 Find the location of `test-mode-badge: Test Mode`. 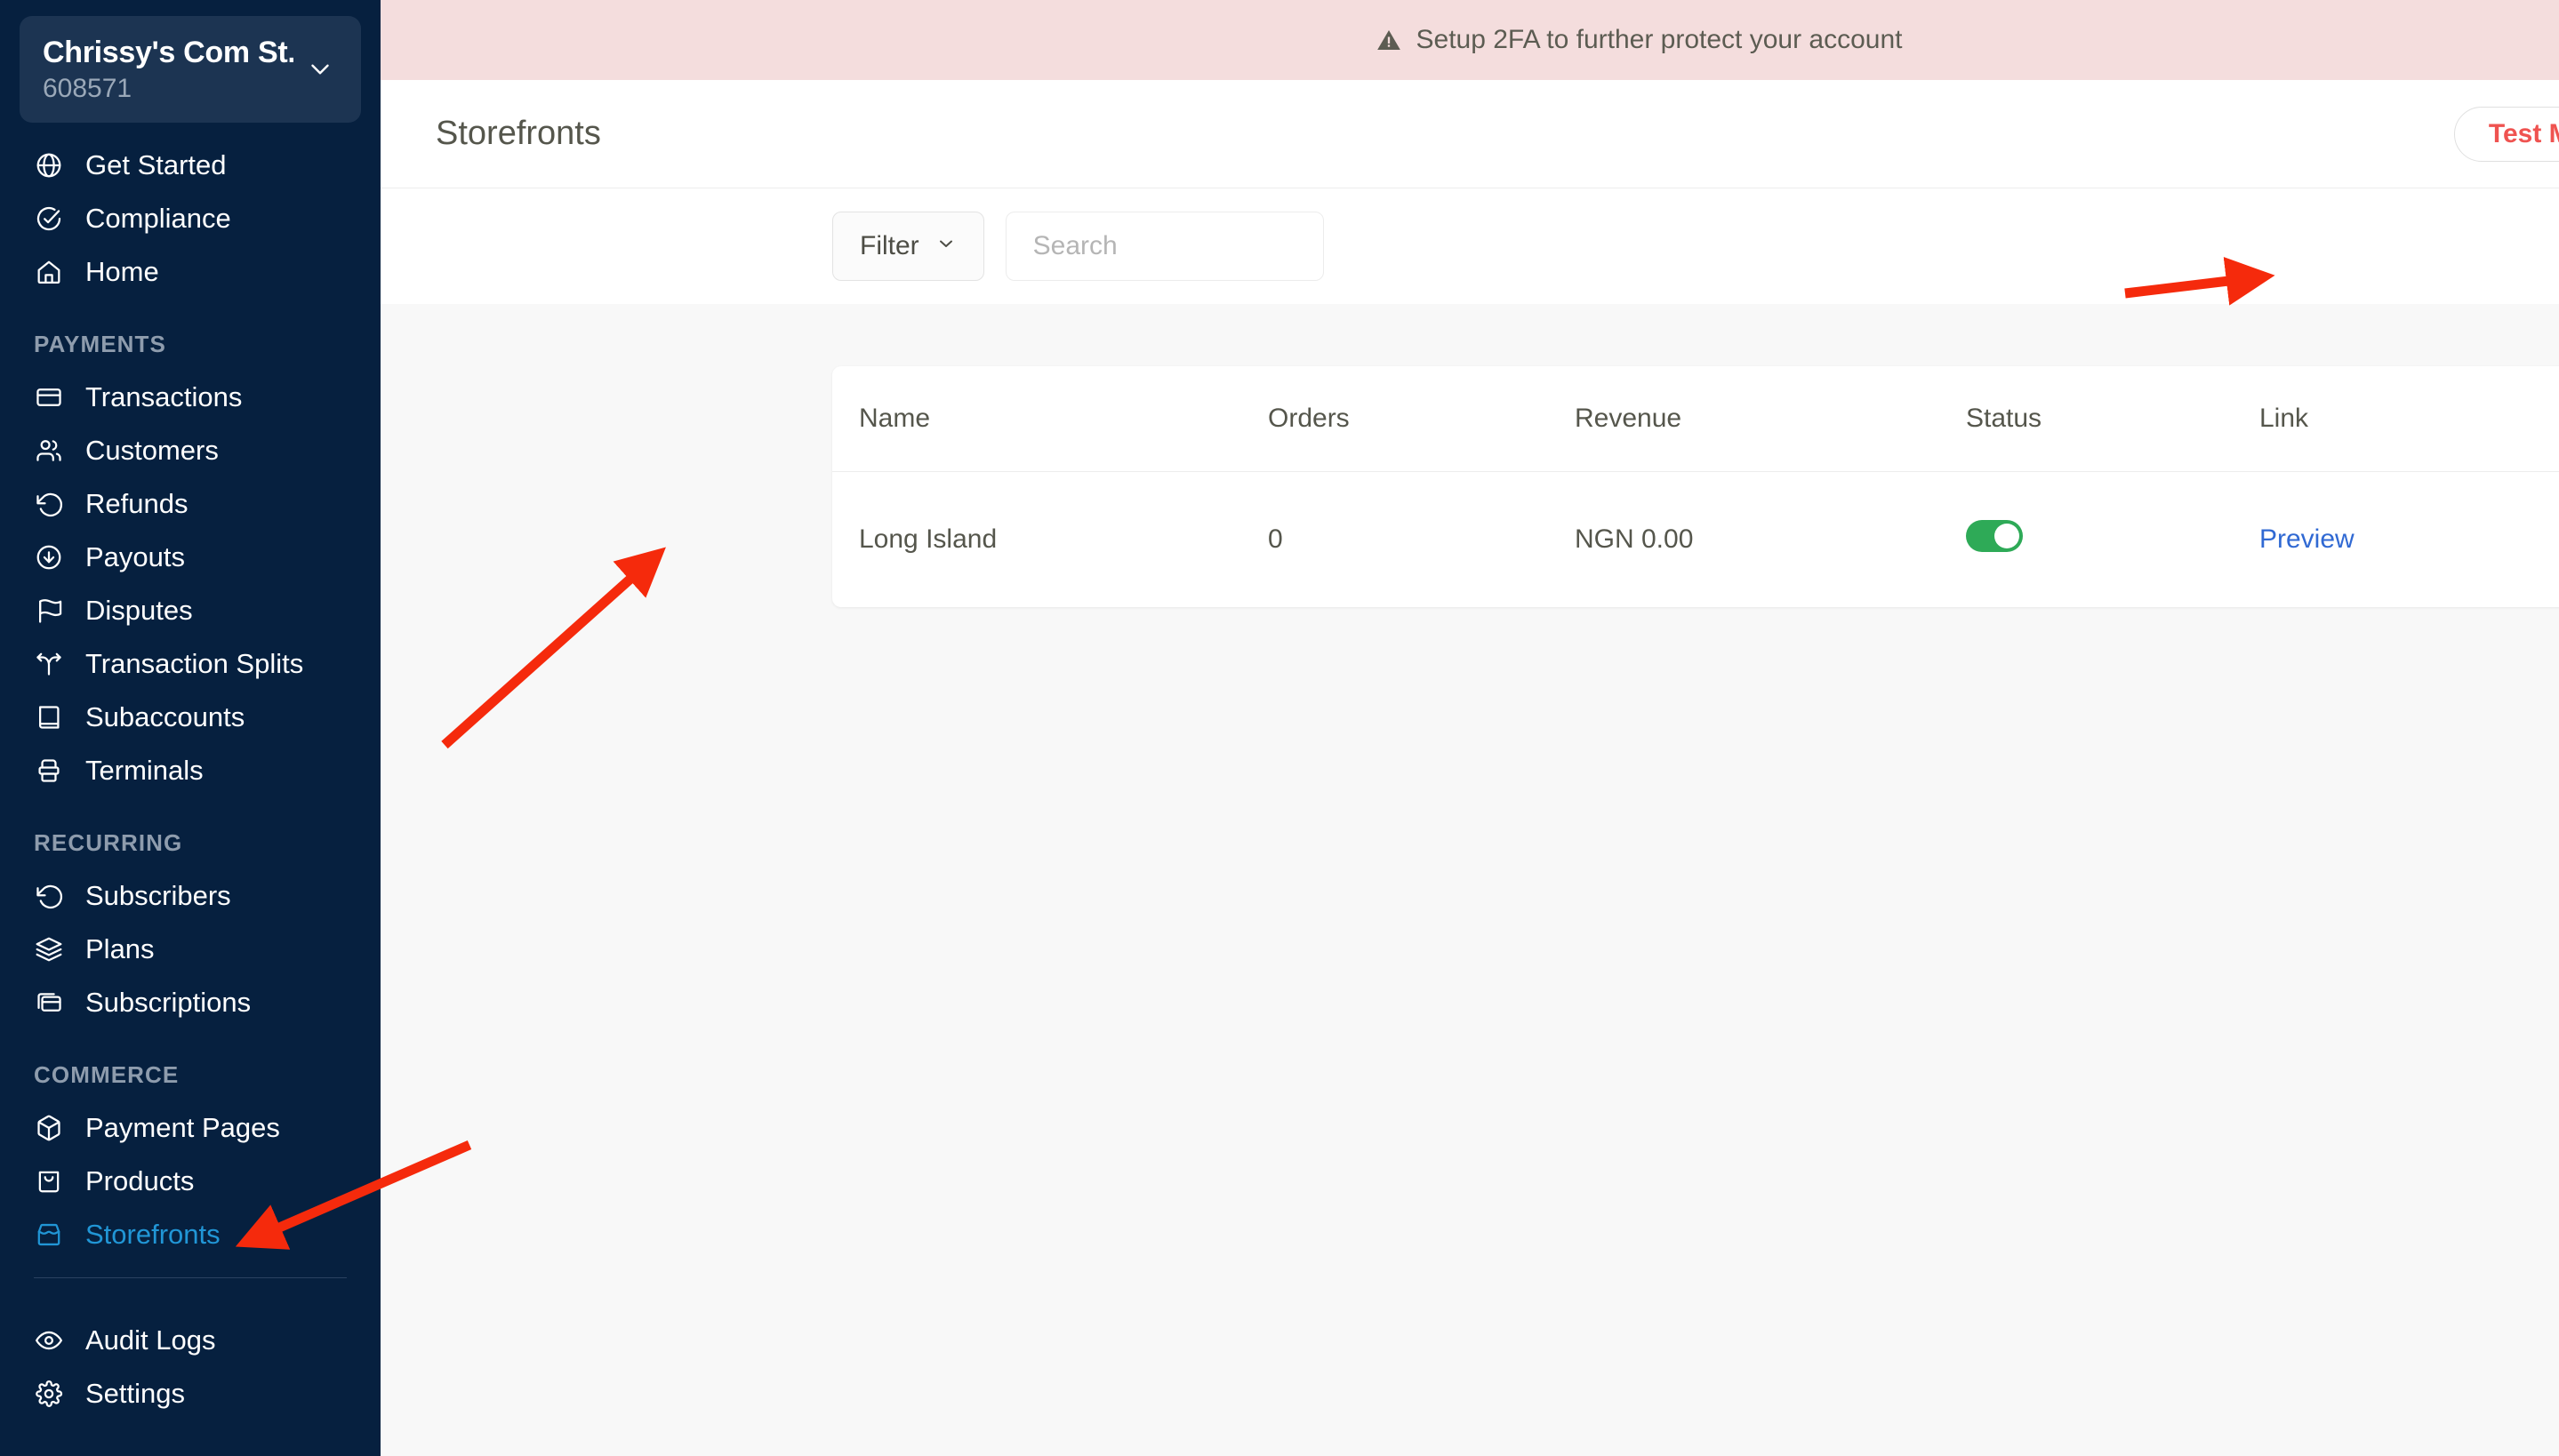

test-mode-badge: Test Mode is located at coordinates (2506, 134).